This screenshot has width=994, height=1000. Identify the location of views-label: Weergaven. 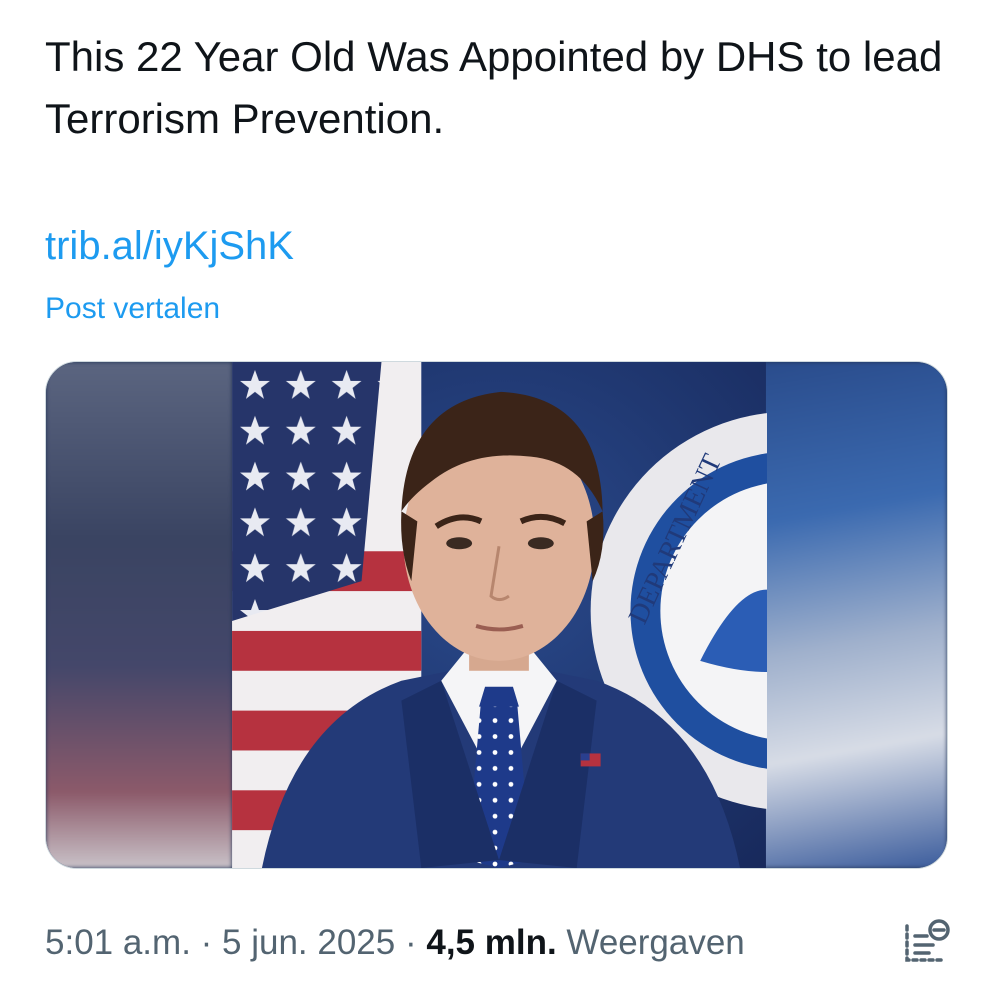
(650, 942).